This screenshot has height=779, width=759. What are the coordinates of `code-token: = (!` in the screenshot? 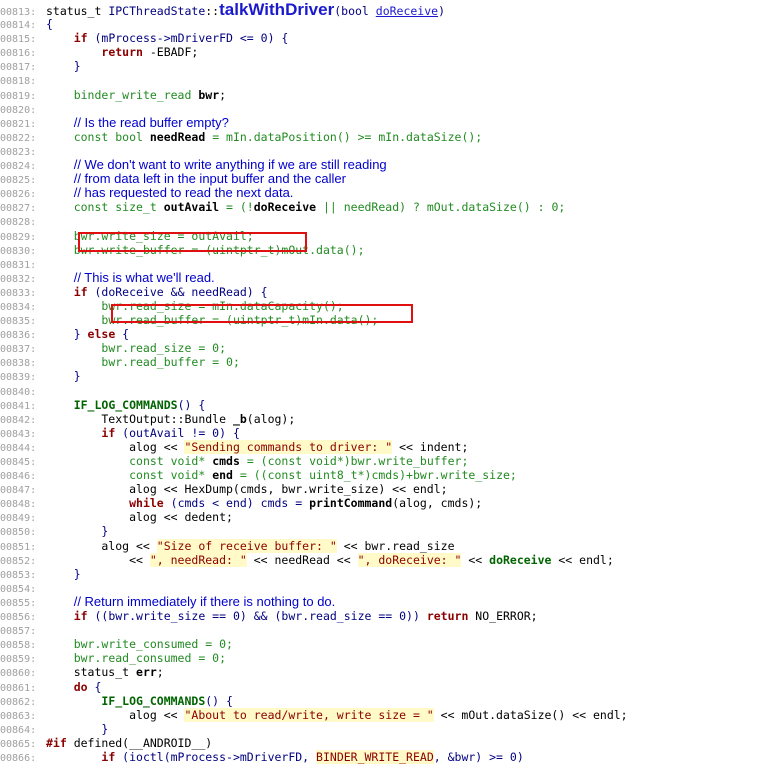 It's located at (236, 207).